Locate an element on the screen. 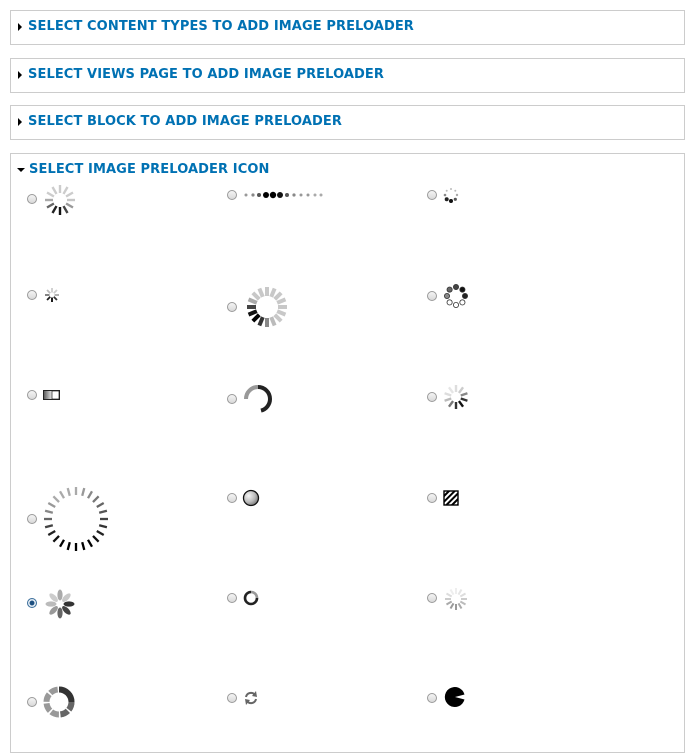 This screenshot has width=697, height=753. spokes-spinner-icon is located at coordinates (60, 200).